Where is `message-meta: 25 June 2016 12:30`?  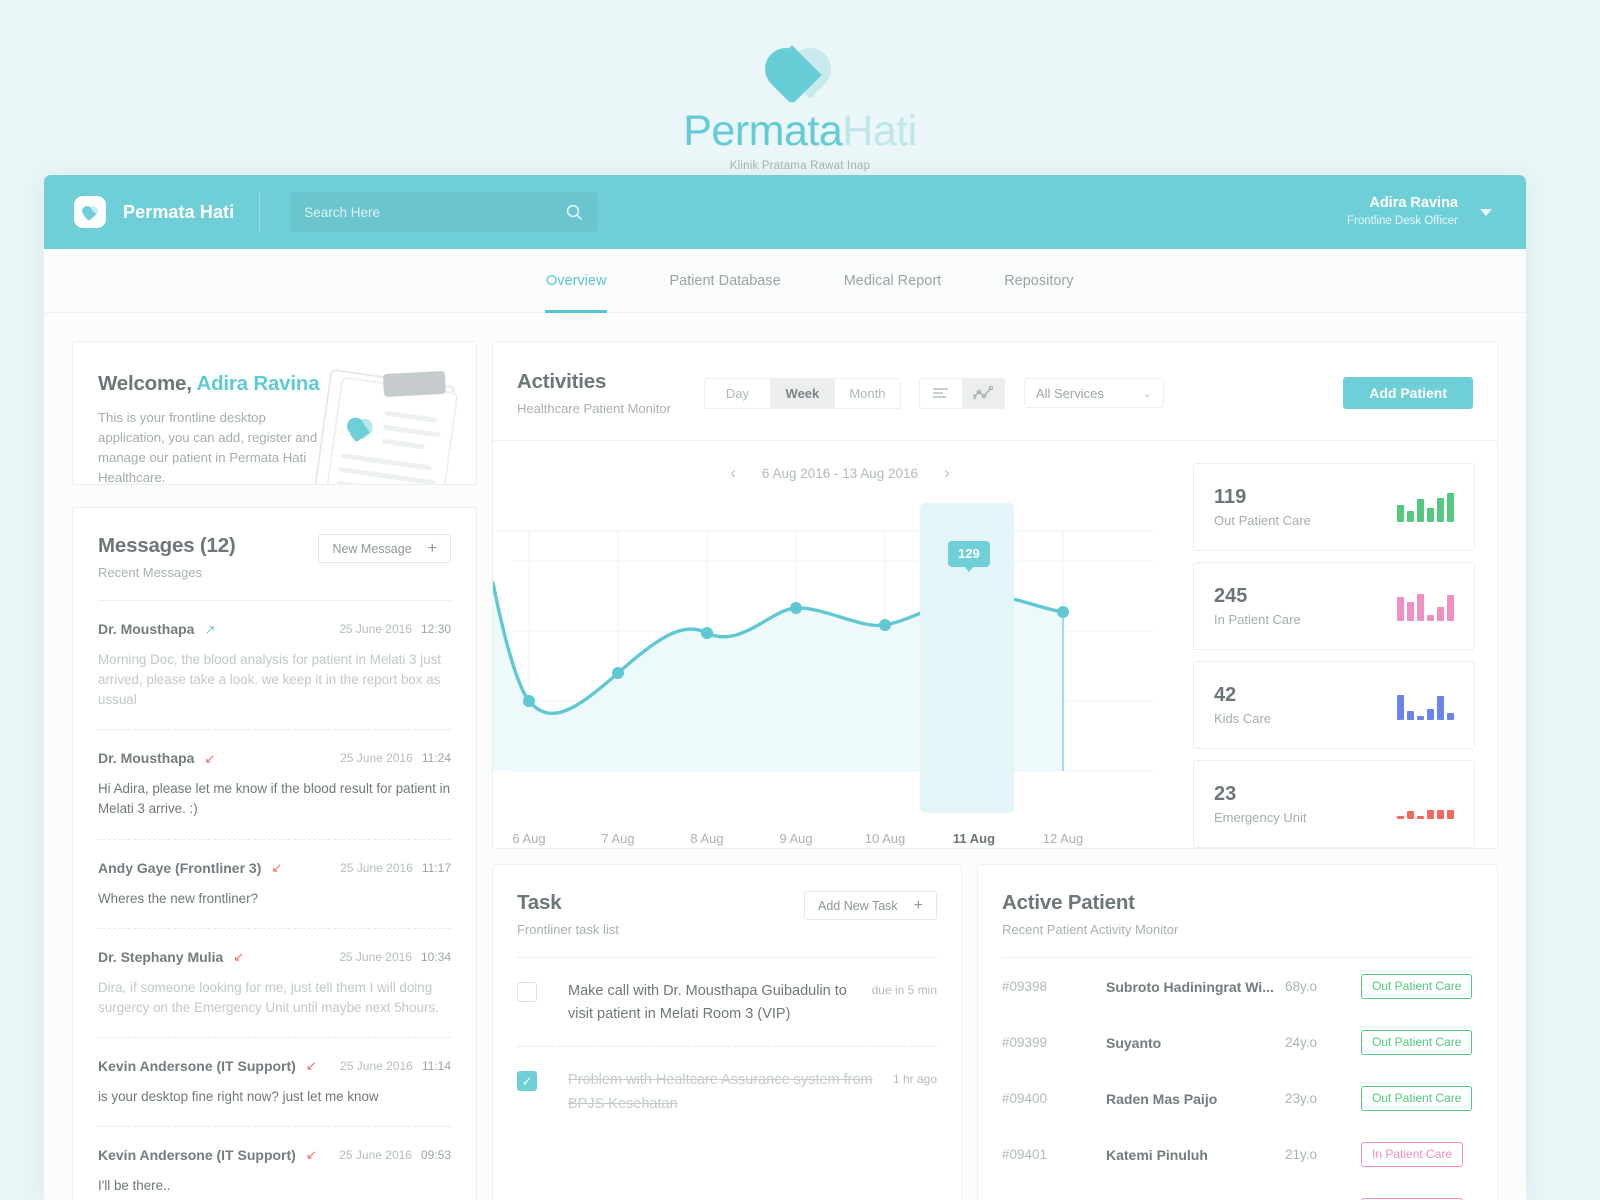 message-meta: 25 June 2016 12:30 is located at coordinates (395, 629).